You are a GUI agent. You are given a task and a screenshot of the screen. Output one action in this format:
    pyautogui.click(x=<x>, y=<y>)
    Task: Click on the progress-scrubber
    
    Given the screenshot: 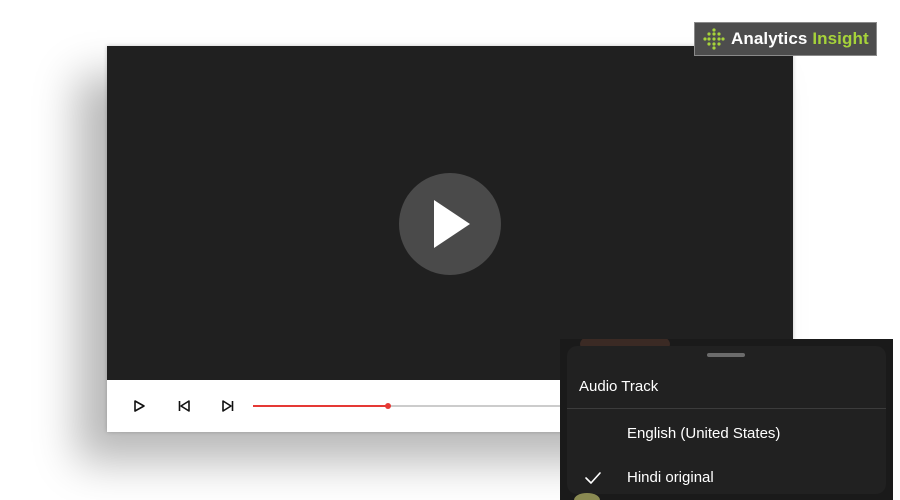 What is the action you would take?
    pyautogui.click(x=388, y=406)
    